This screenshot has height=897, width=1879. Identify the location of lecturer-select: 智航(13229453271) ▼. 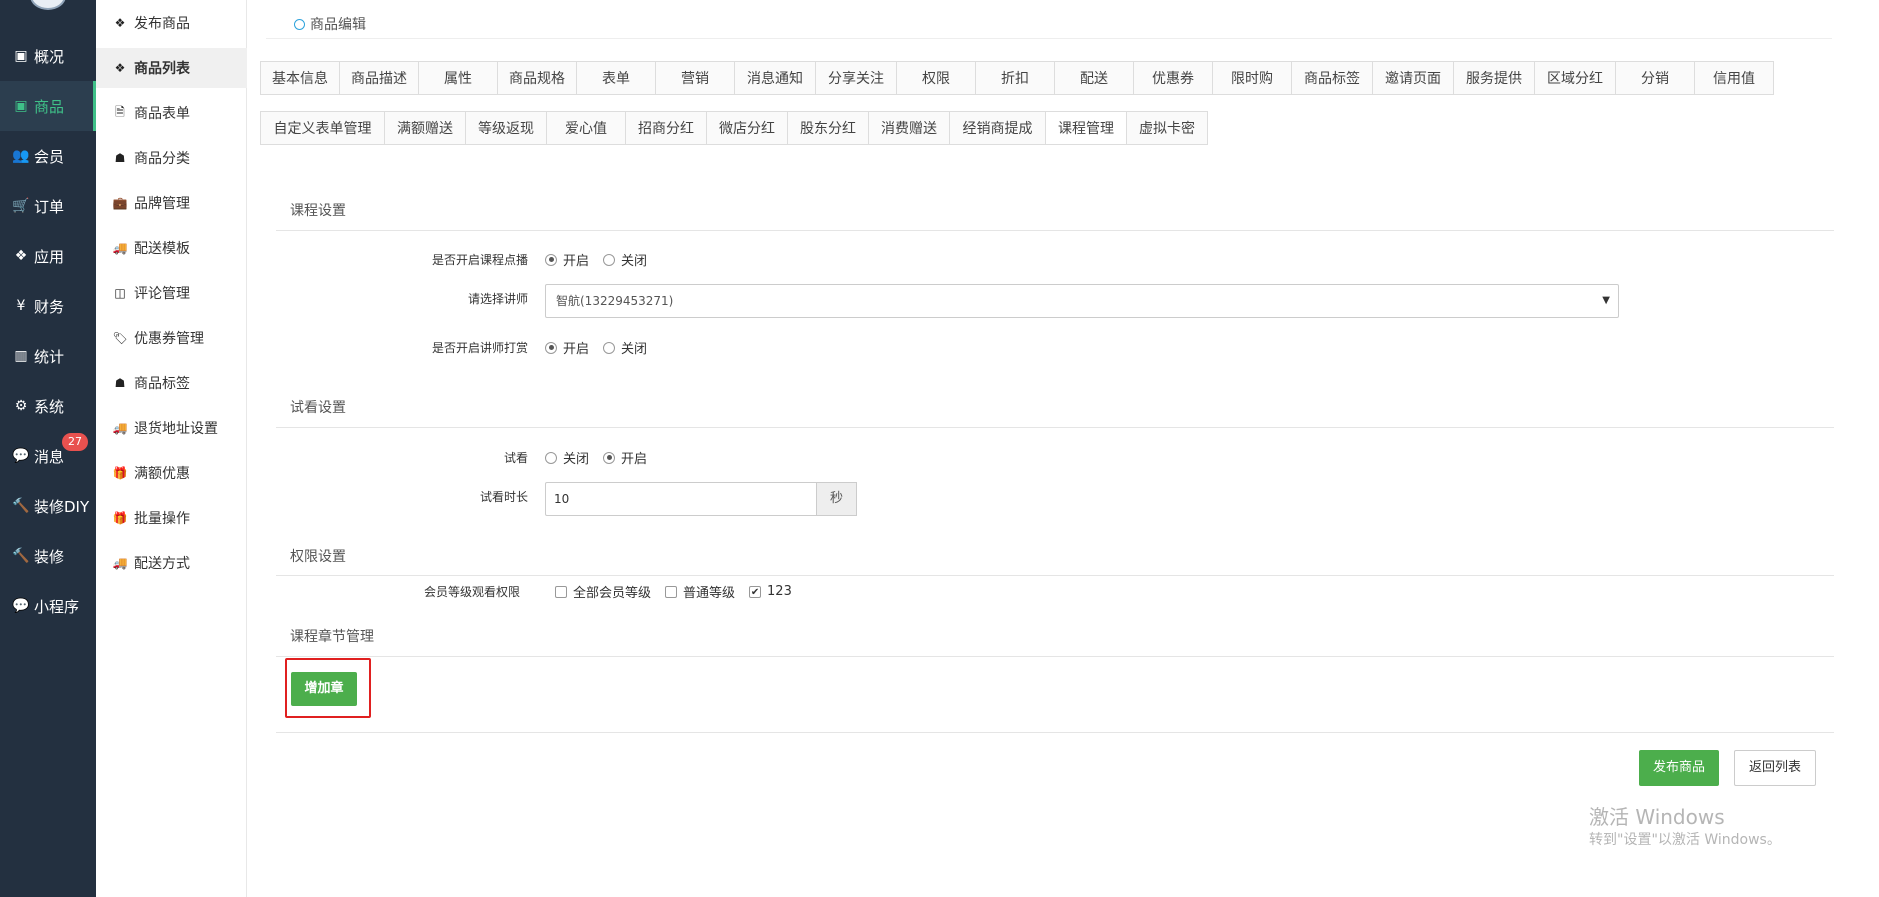
(1082, 301).